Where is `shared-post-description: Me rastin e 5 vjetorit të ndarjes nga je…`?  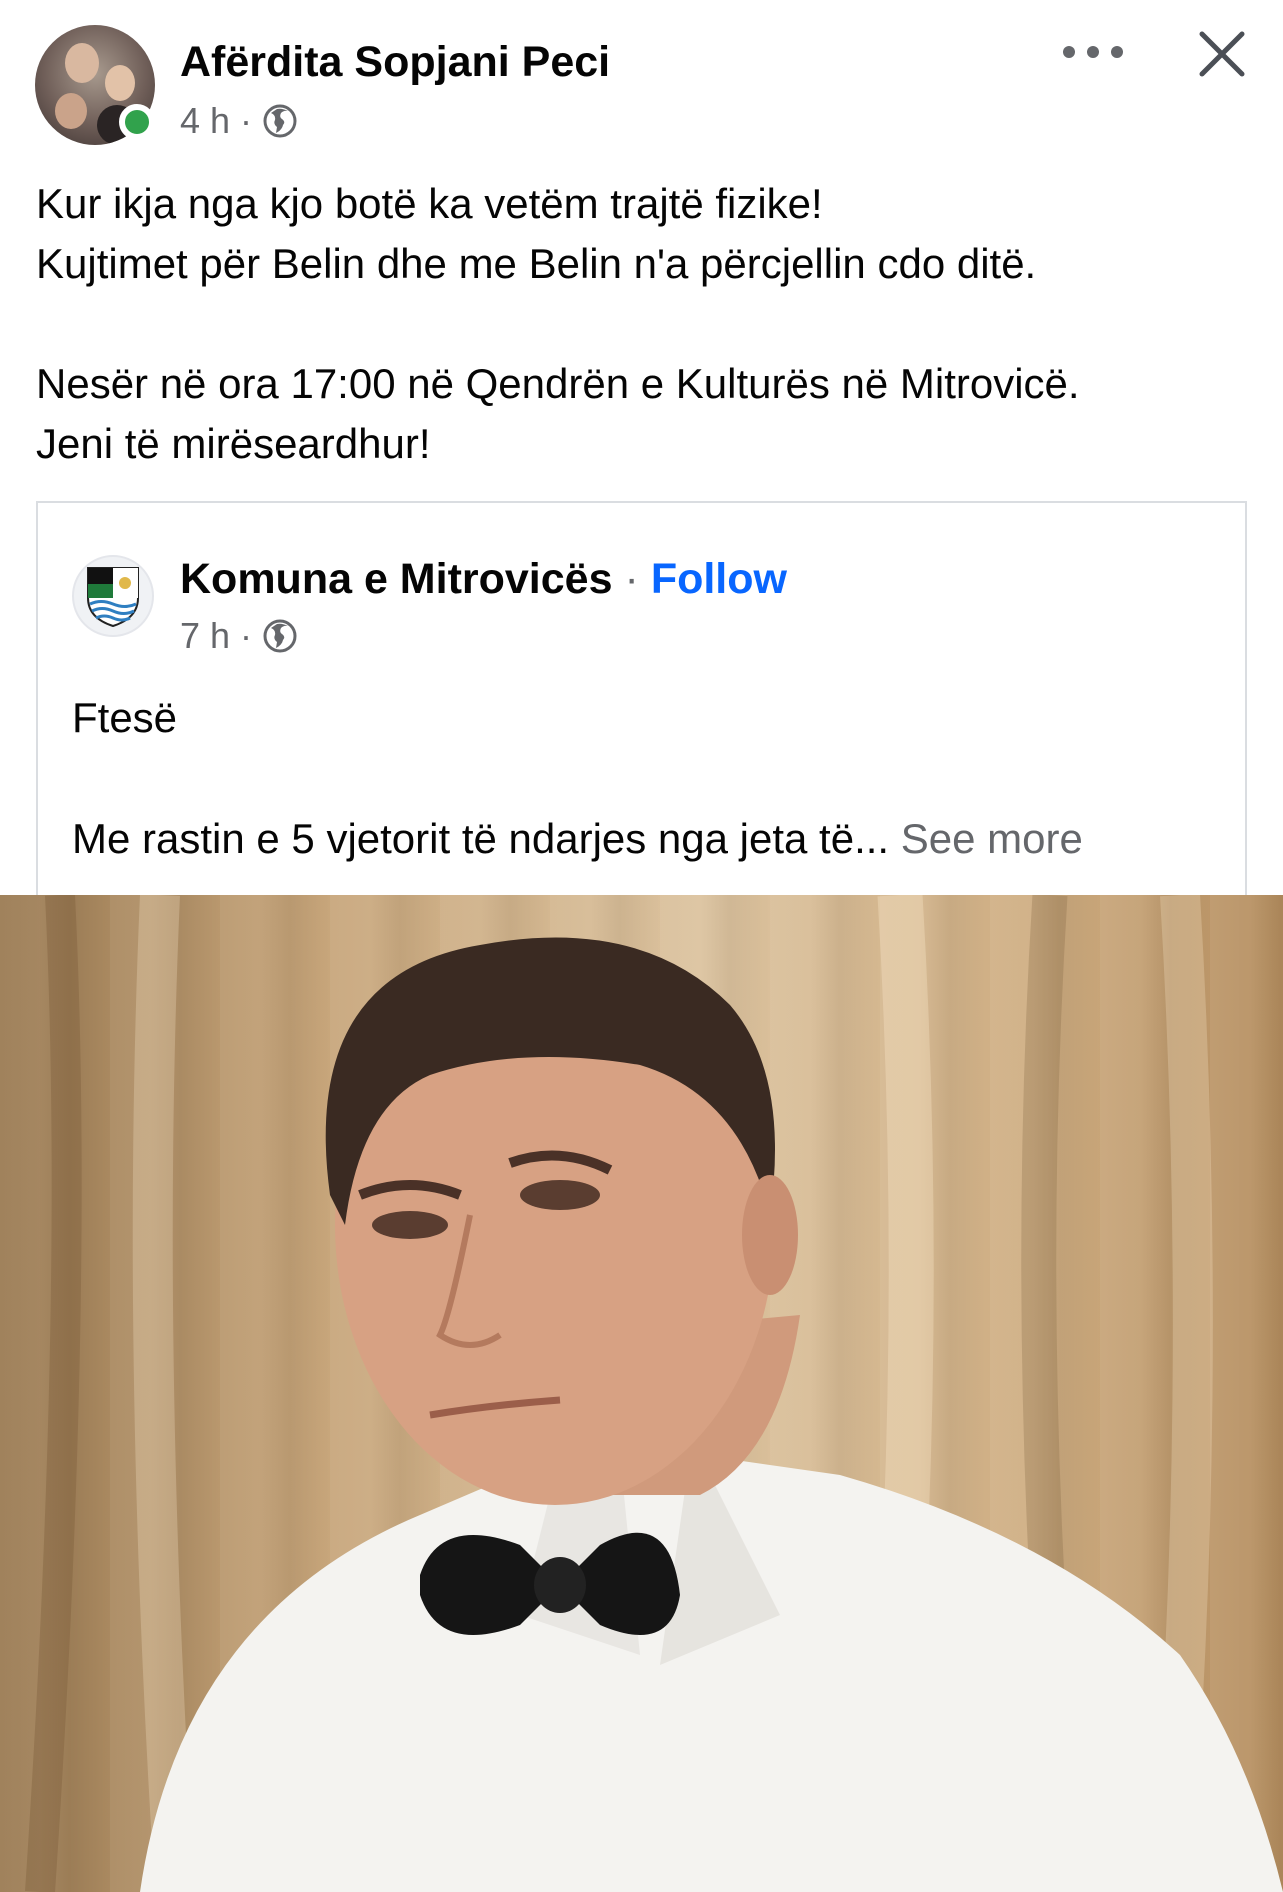
shared-post-description: Me rastin e 5 vjetorit të ndarjes nga je… is located at coordinates (577, 839).